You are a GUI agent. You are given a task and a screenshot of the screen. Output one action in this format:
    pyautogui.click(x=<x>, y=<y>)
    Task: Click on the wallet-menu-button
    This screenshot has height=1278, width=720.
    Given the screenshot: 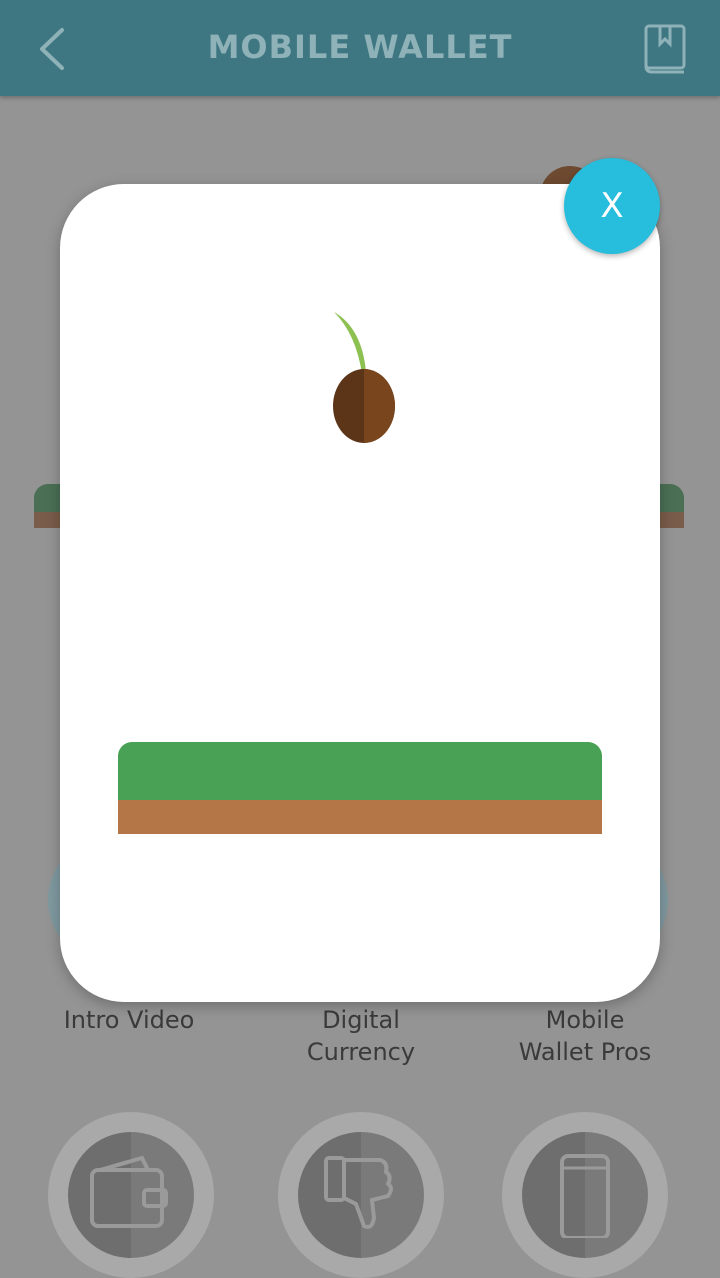 What is the action you would take?
    pyautogui.click(x=131, y=1195)
    